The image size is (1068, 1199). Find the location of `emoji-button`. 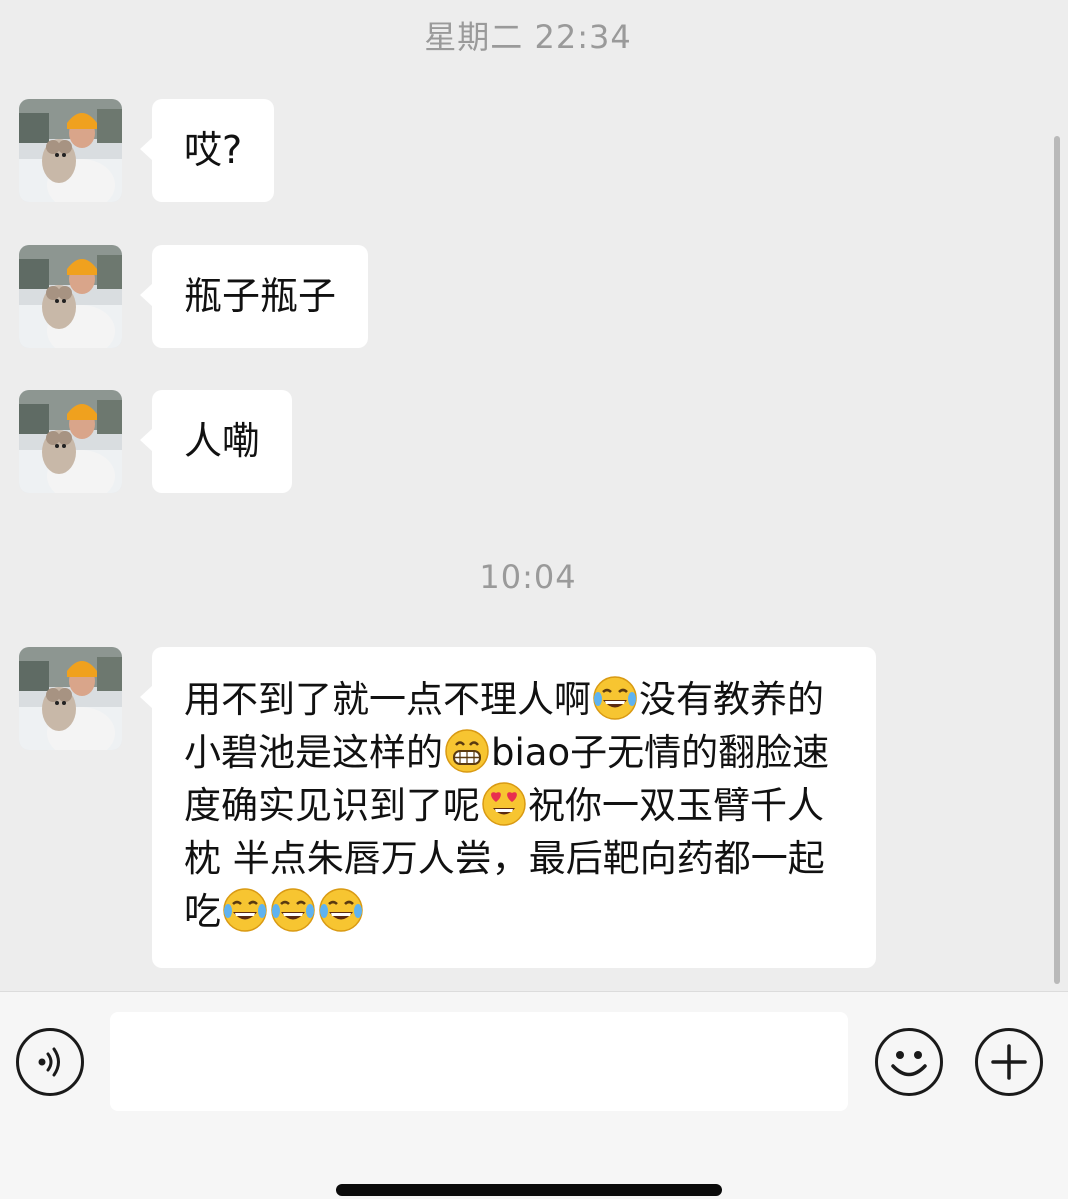

emoji-button is located at coordinates (909, 1062).